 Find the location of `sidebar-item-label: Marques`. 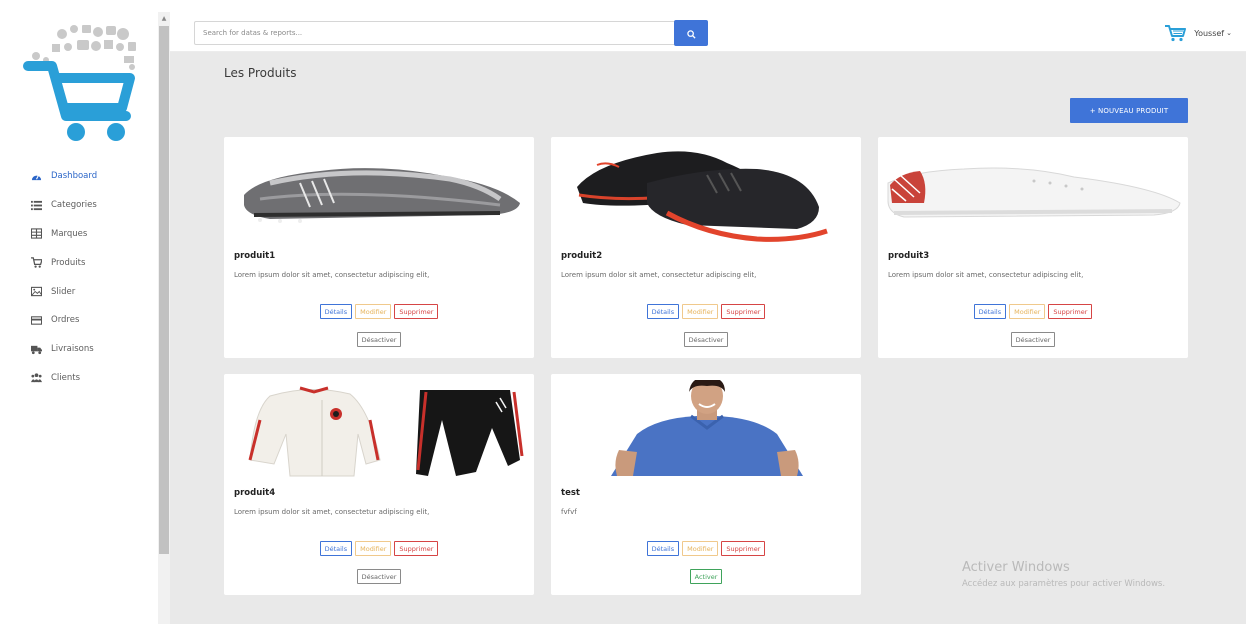

sidebar-item-label: Marques is located at coordinates (69, 233).